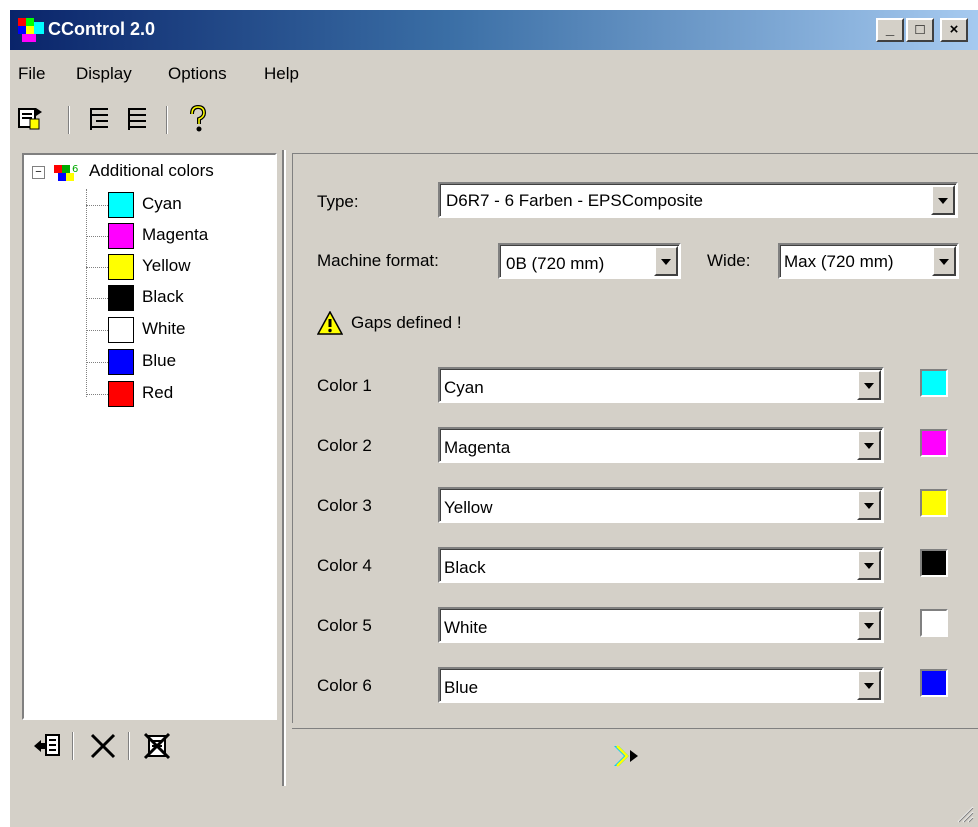 Image resolution: width=978 pixels, height=827 pixels. Describe the element at coordinates (344, 625) in the screenshot. I see `color-5-label: Color 5` at that location.